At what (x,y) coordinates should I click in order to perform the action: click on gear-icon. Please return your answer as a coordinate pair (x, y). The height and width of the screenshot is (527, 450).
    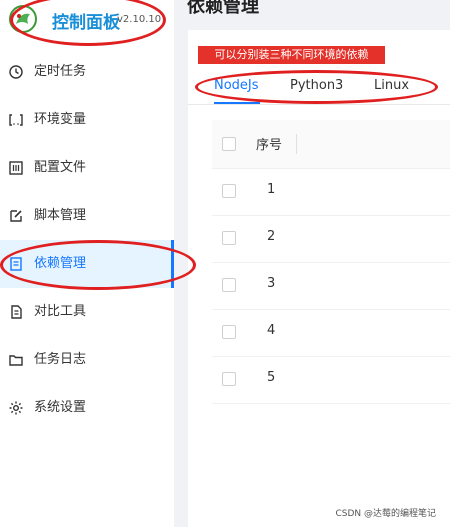
    Looking at the image, I should click on (16, 408).